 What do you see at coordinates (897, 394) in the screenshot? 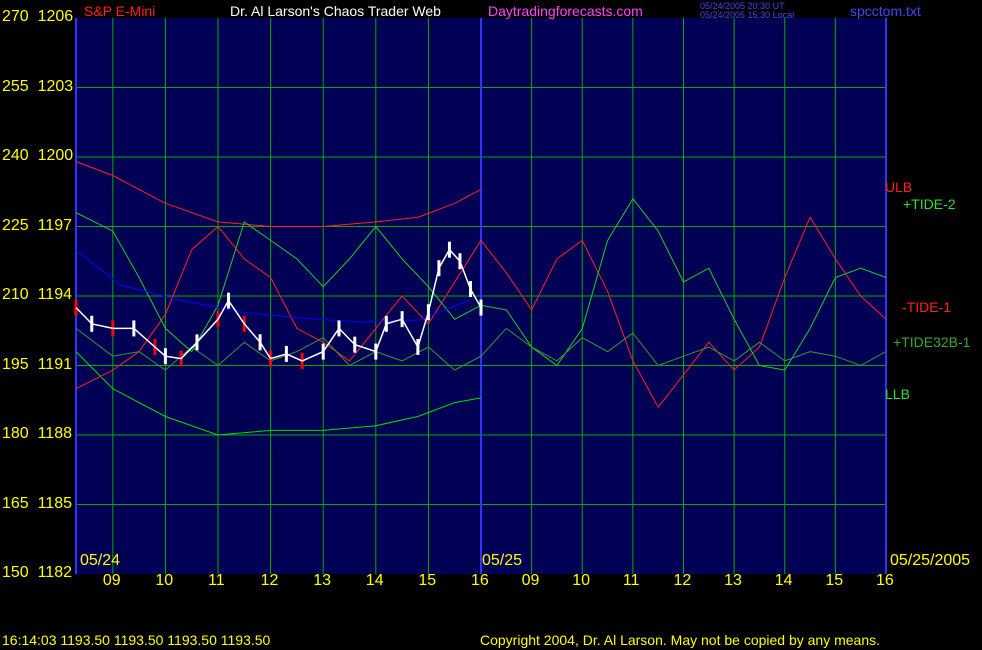
I see `annotation-llb: LLB` at bounding box center [897, 394].